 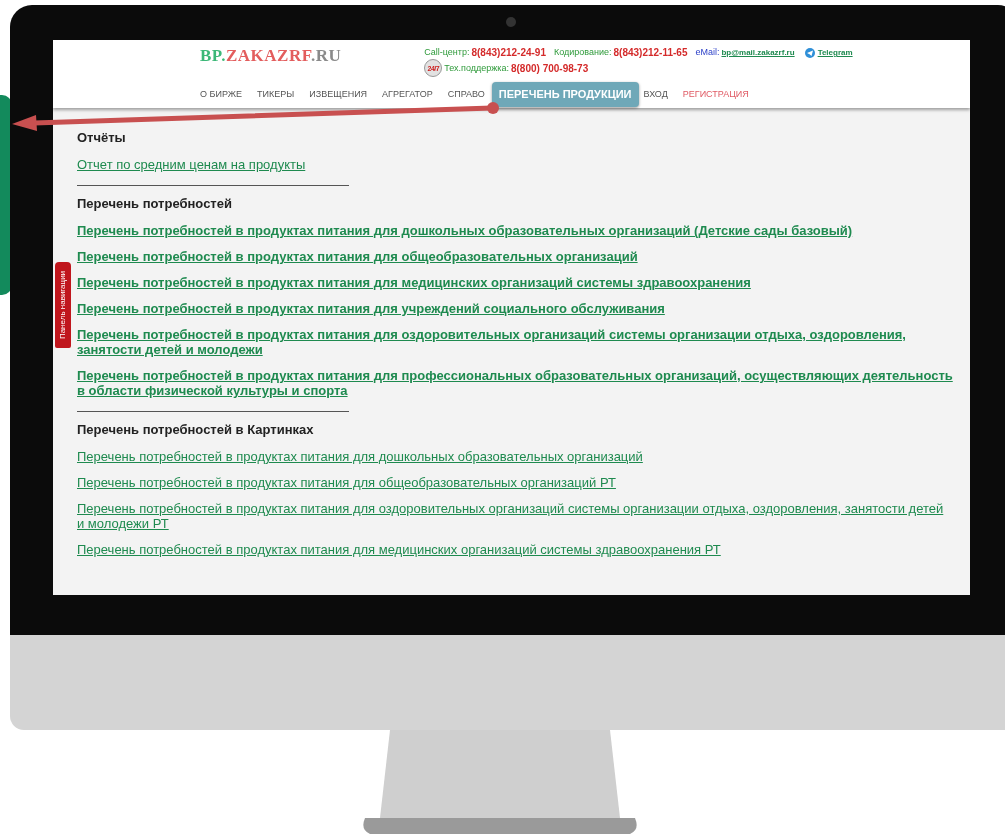 What do you see at coordinates (63, 305) in the screenshot?
I see `navigation-panel-tab: Панель навигации` at bounding box center [63, 305].